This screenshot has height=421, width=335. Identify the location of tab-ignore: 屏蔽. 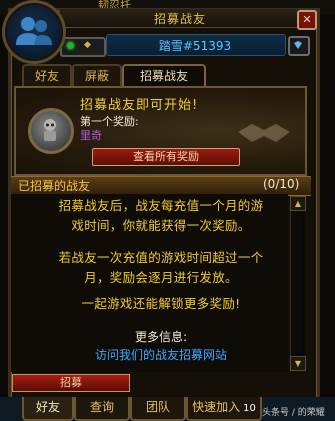
(97, 75).